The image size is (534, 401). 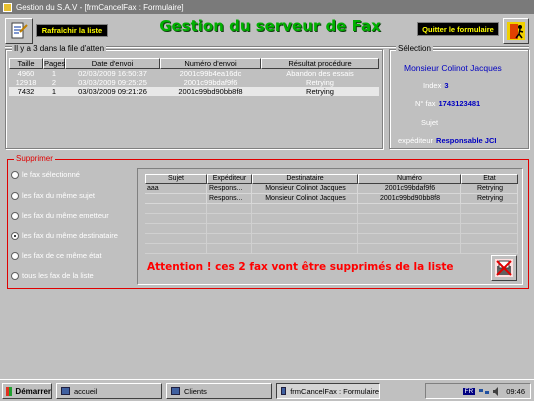 What do you see at coordinates (328, 391) in the screenshot?
I see `task-frmcancelfax: frmCancelFax : Formulaire` at bounding box center [328, 391].